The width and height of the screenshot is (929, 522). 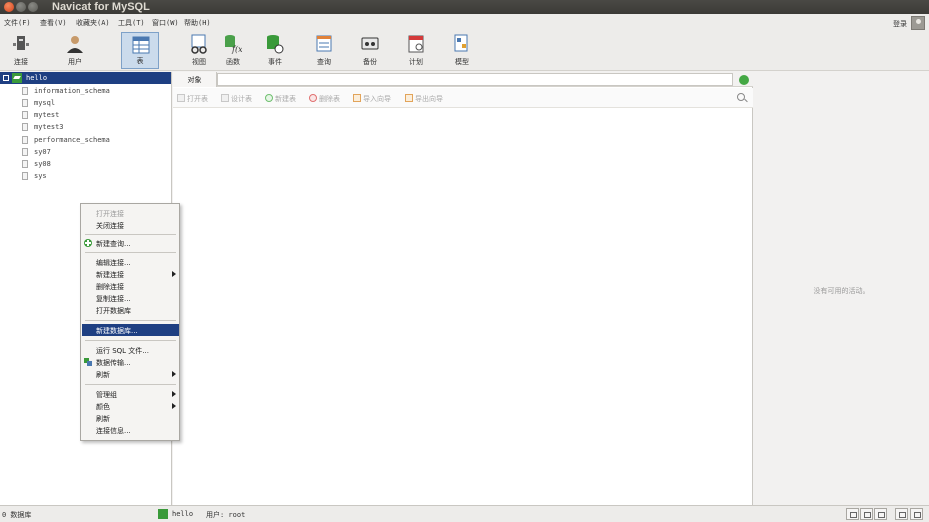 I want to click on tree-item-label: performance_schema, so click(x=72, y=140).